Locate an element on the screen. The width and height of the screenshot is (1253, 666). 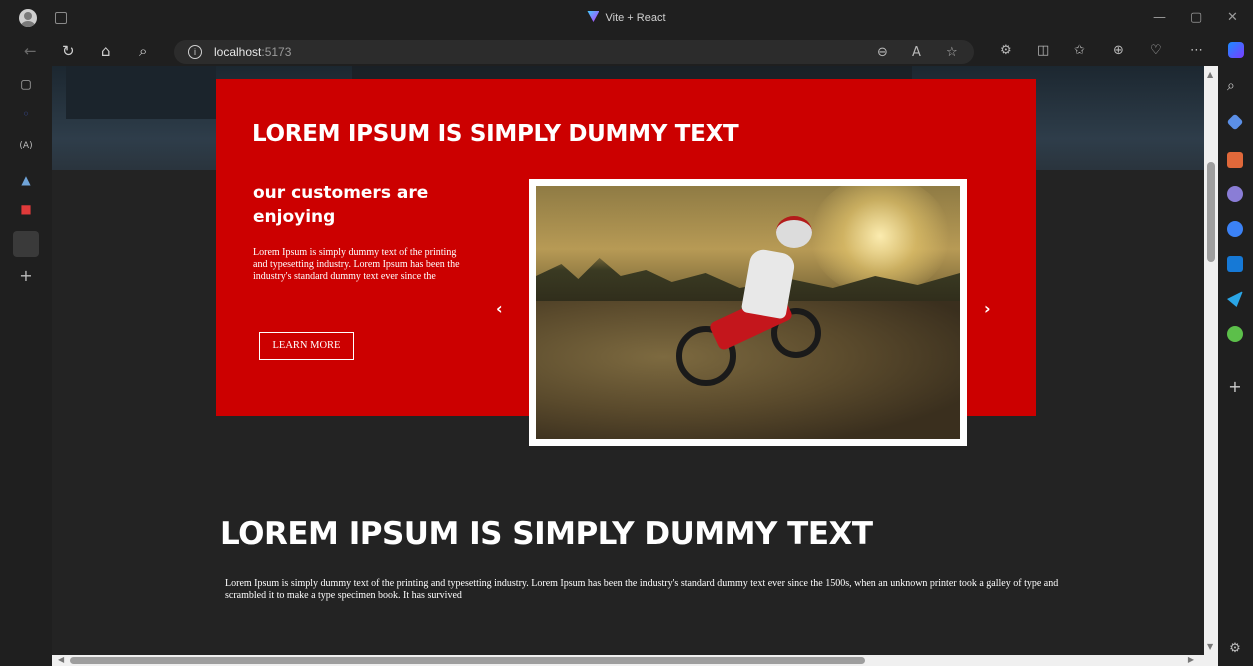
site-info-icon: i is located at coordinates (195, 52).